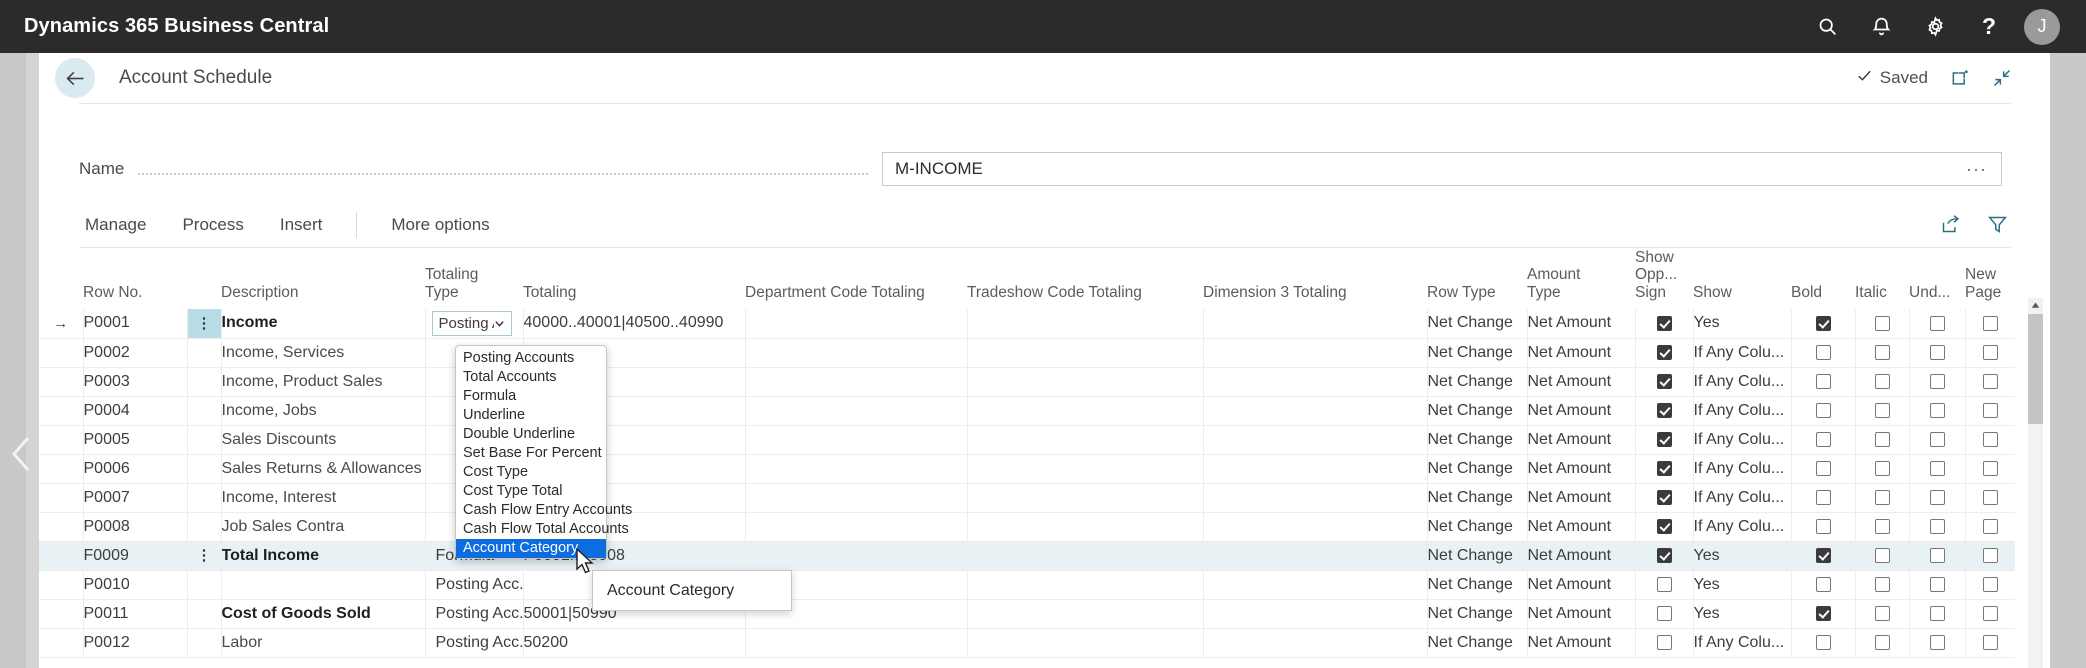 The width and height of the screenshot is (2086, 668). Describe the element at coordinates (323, 556) in the screenshot. I see `cell-description: Total Income` at that location.